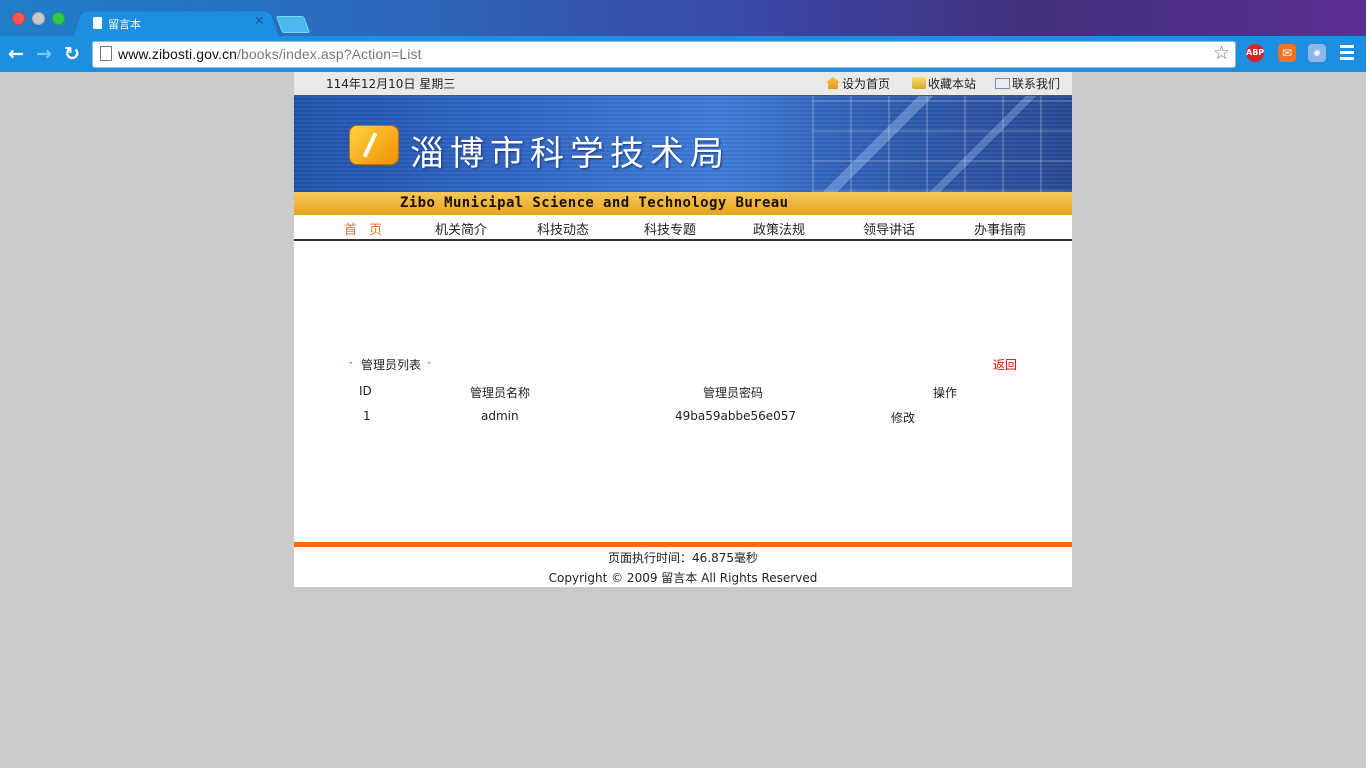 Image resolution: width=1366 pixels, height=768 pixels. What do you see at coordinates (374, 145) in the screenshot?
I see `bureau-logo` at bounding box center [374, 145].